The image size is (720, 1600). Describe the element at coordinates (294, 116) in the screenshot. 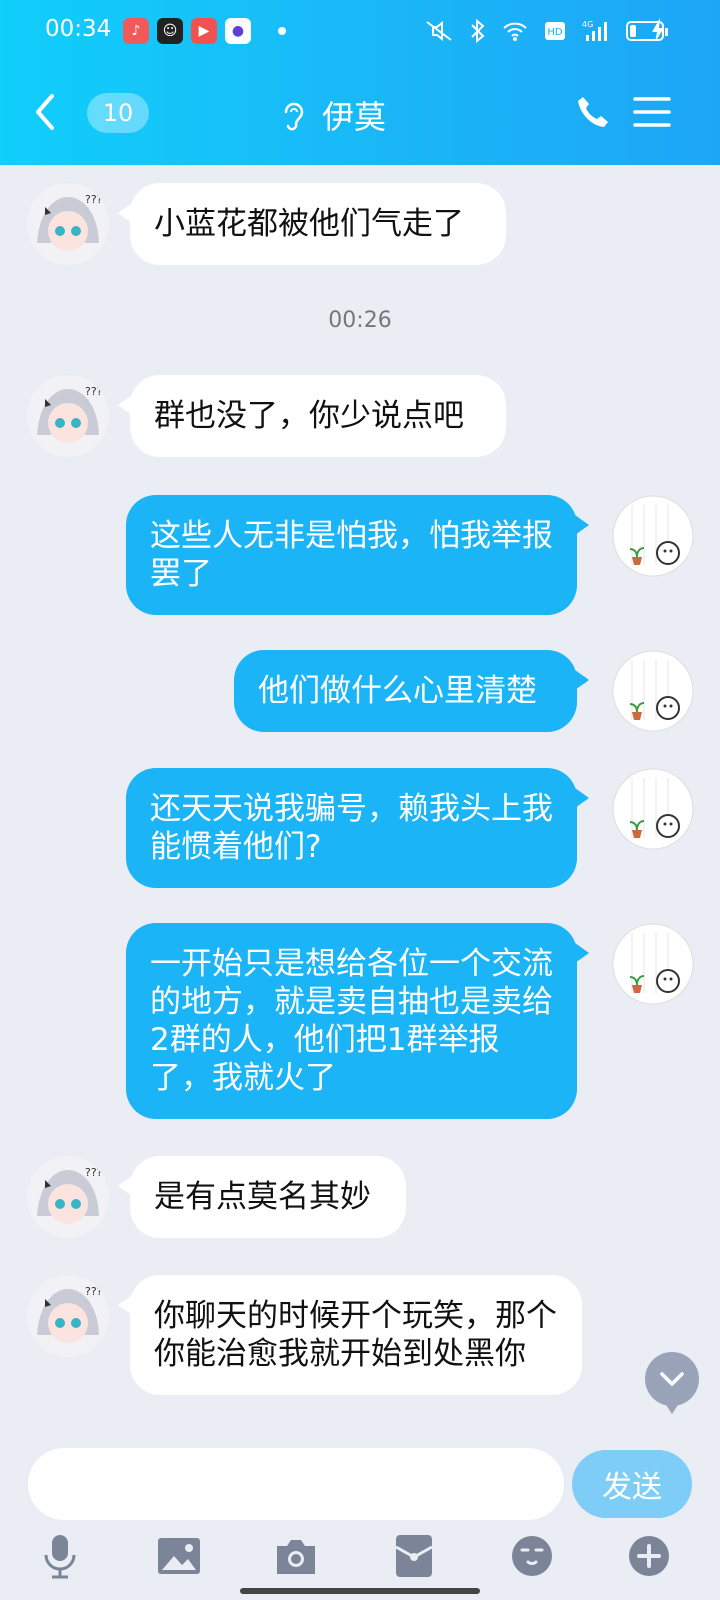

I see `ear-icon` at that location.